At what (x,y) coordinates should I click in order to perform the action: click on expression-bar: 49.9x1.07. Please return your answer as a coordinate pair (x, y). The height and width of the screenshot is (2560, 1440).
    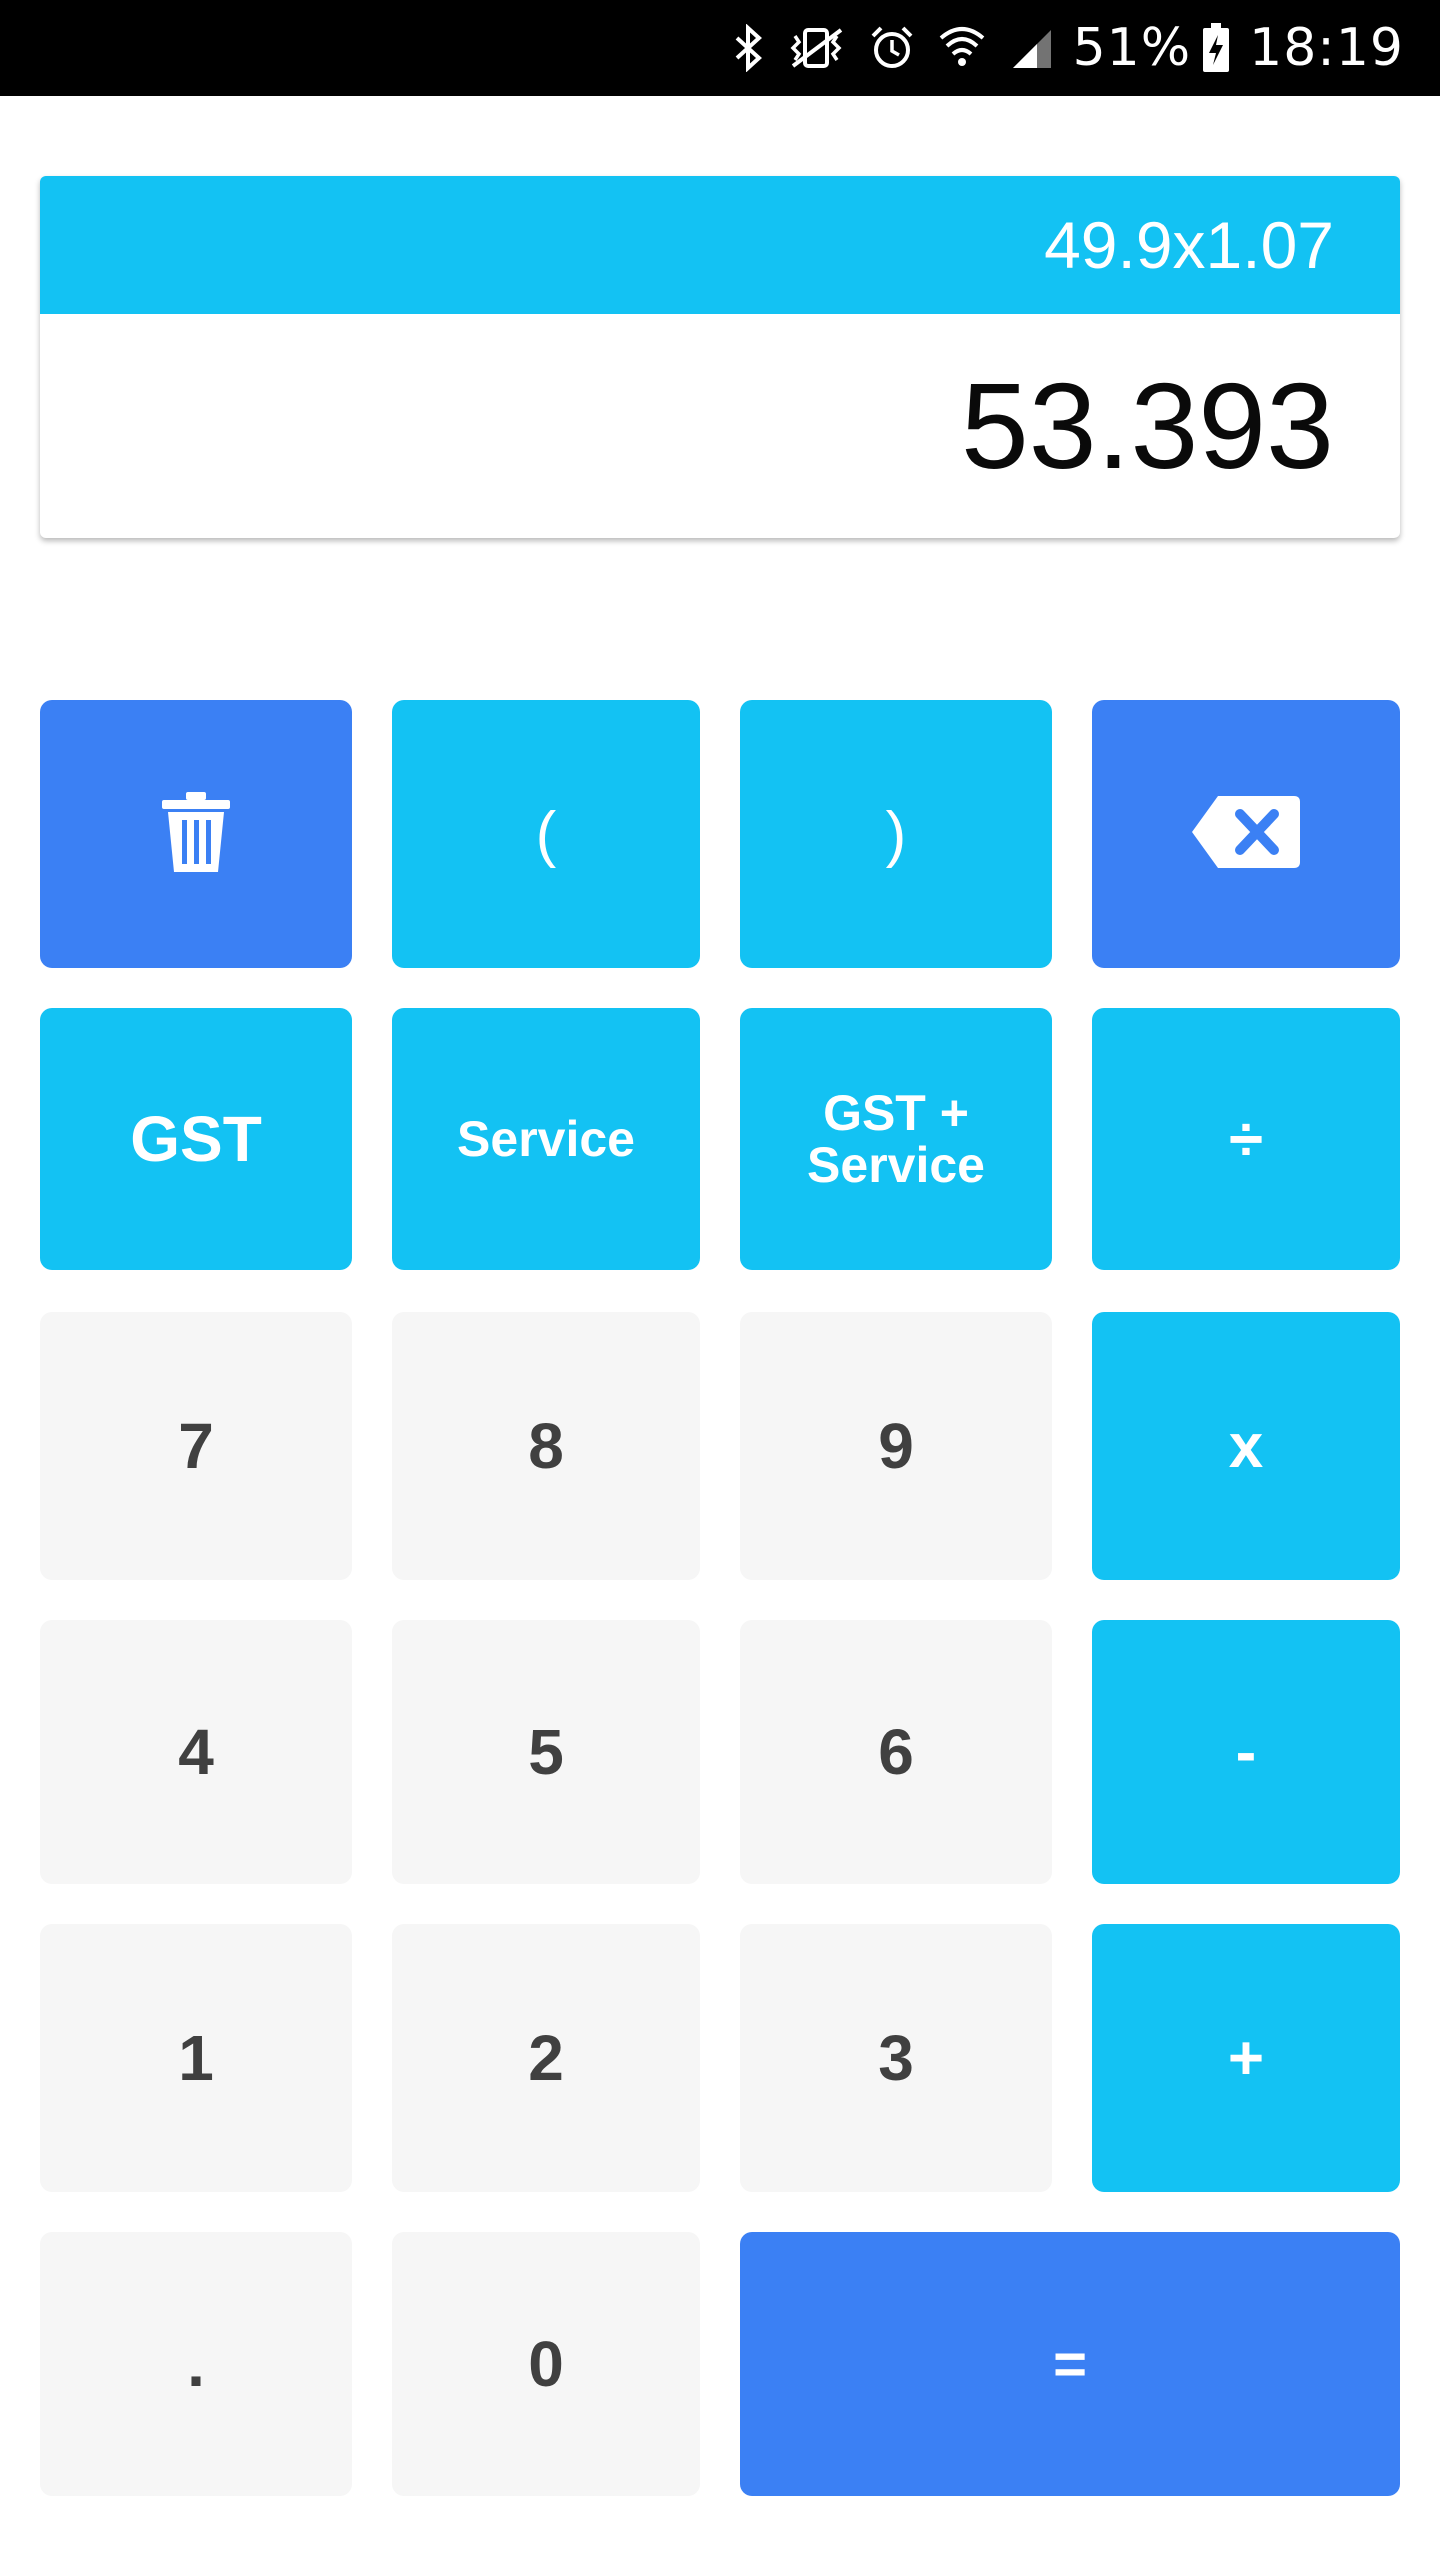
    Looking at the image, I should click on (720, 245).